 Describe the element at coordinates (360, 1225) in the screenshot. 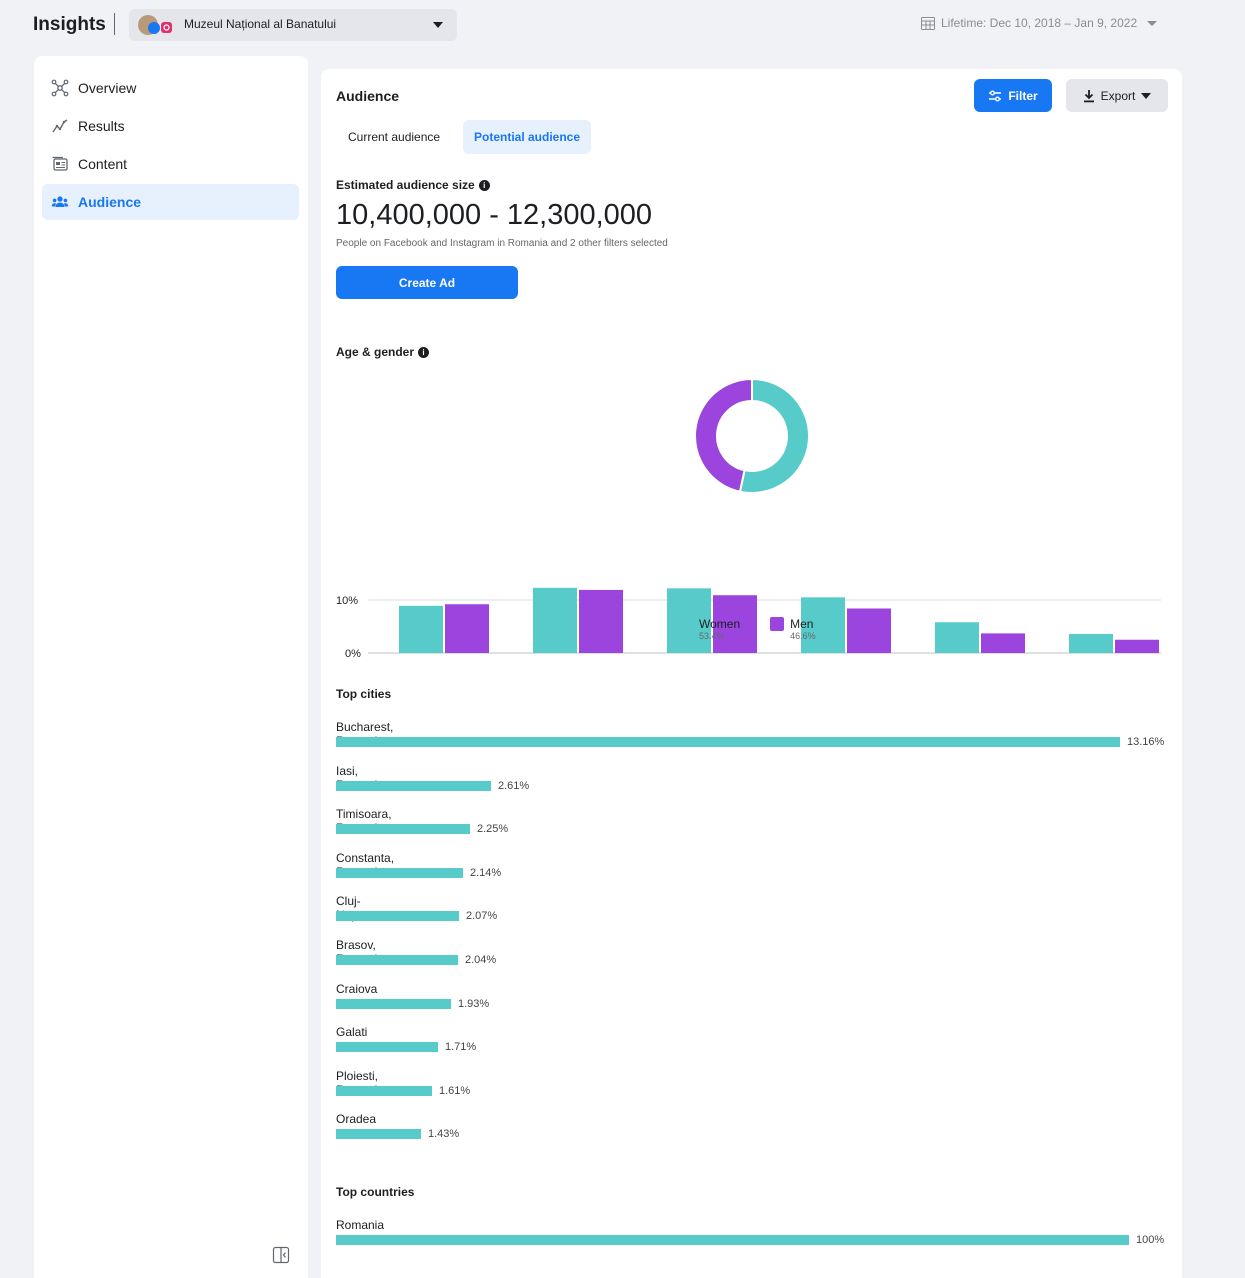

I see `bar-row-label: Romania` at that location.